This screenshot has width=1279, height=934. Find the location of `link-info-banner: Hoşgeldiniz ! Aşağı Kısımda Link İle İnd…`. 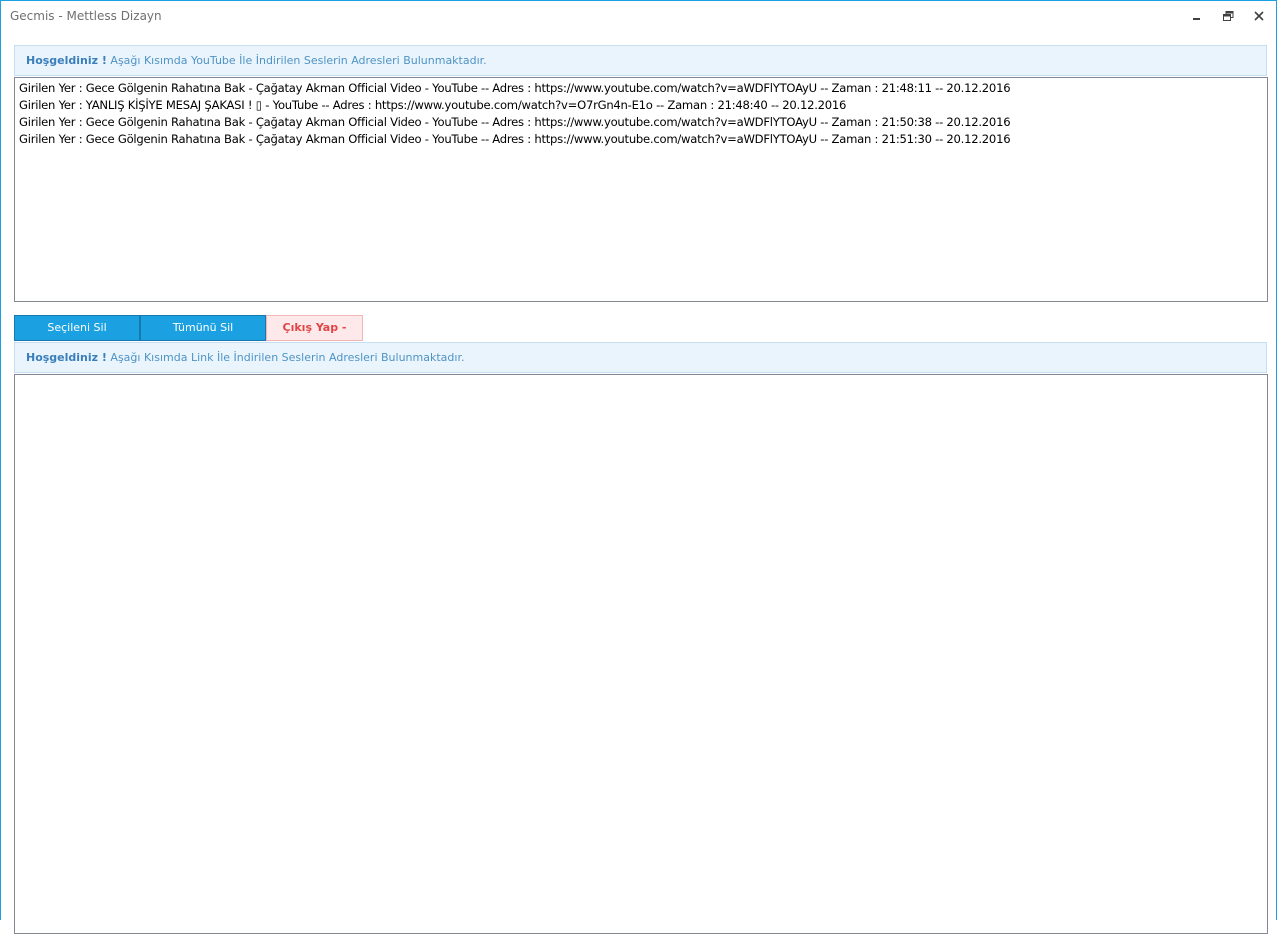

link-info-banner: Hoşgeldiniz ! Aşağı Kısımda Link İle İnd… is located at coordinates (640, 357).